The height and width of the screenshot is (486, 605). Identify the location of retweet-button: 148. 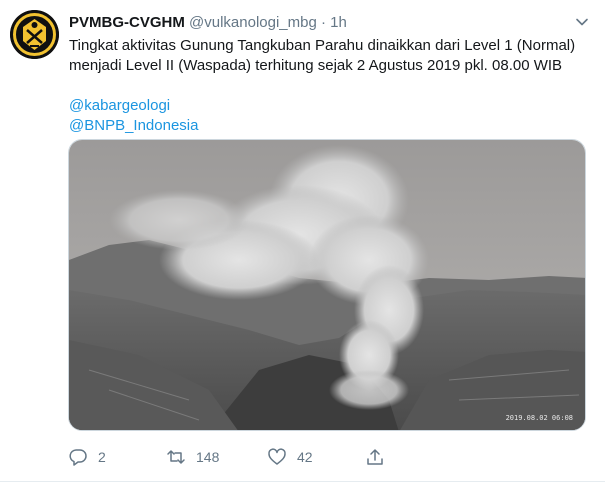
(192, 457).